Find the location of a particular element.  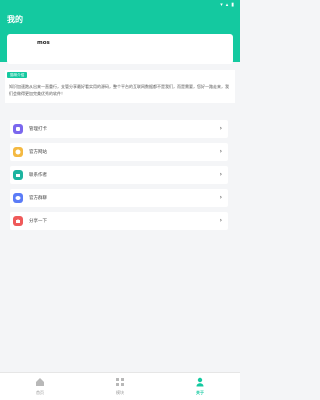

nav-item-about: 关于 is located at coordinates (200, 388).